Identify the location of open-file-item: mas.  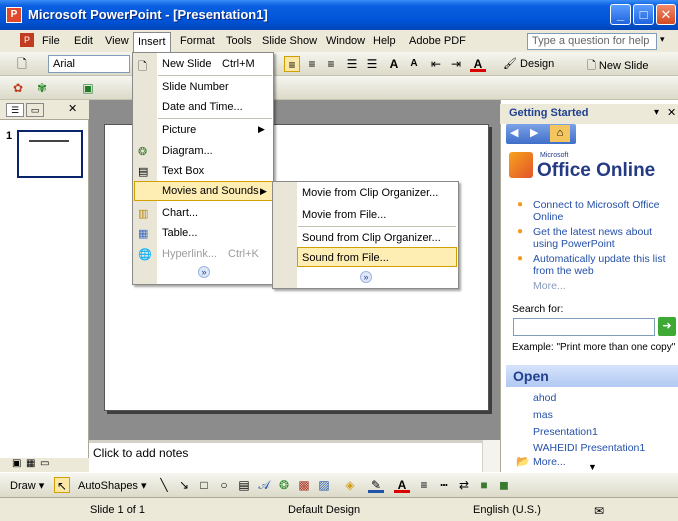
(543, 415).